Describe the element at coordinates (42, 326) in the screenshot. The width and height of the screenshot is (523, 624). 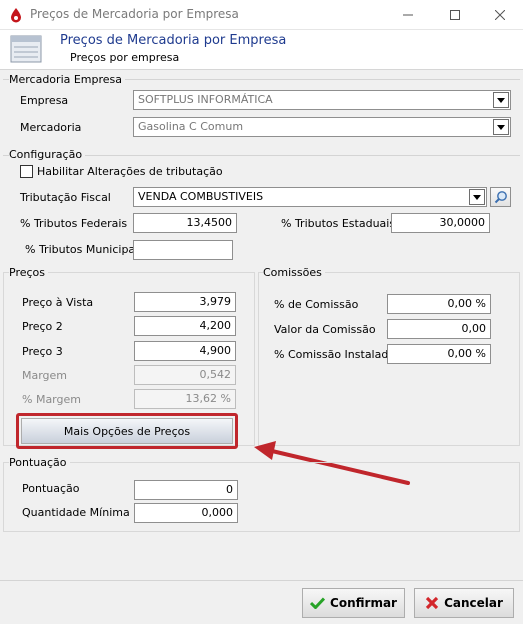
I see `preco2-label: Preço 2` at that location.